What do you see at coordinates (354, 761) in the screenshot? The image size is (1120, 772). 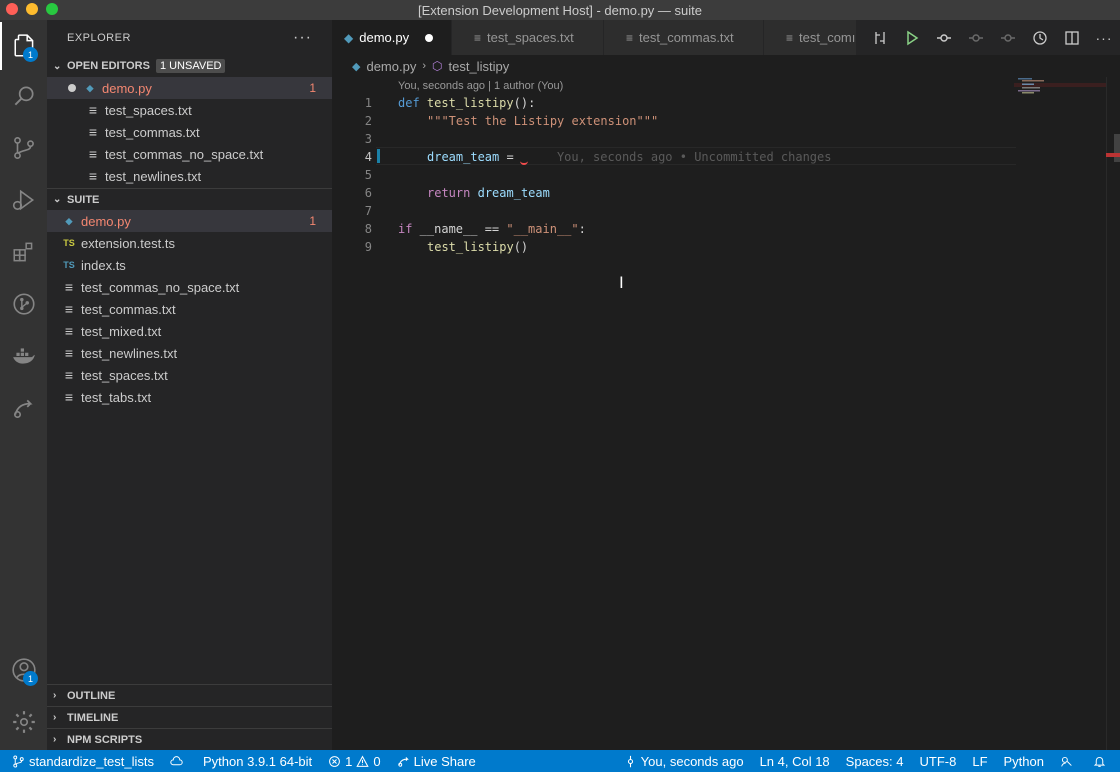 I see `problems-status: 1 0` at bounding box center [354, 761].